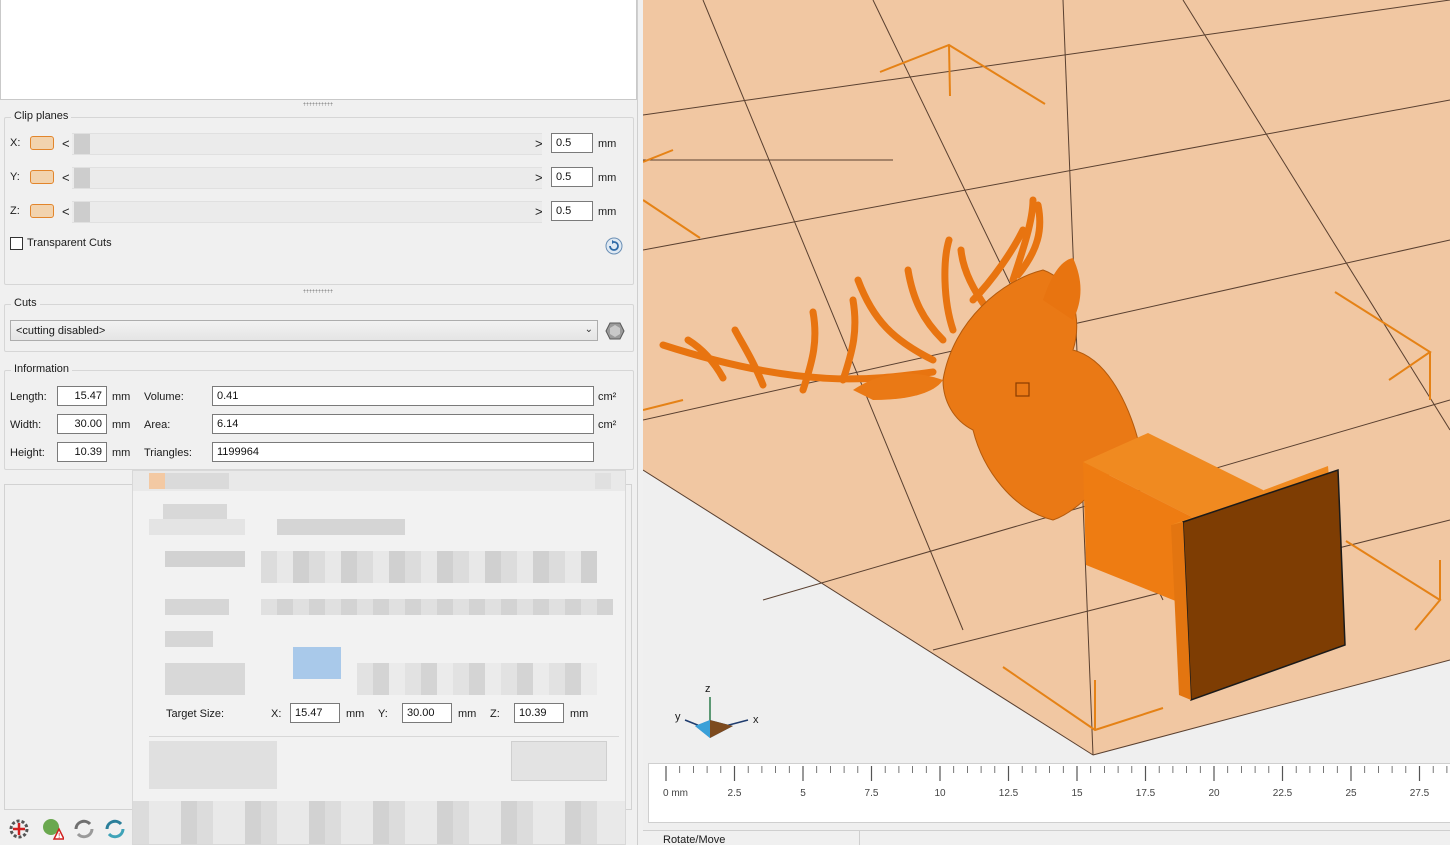 The height and width of the screenshot is (845, 1450). What do you see at coordinates (16, 243) in the screenshot?
I see `transparent-cuts-checkbox` at bounding box center [16, 243].